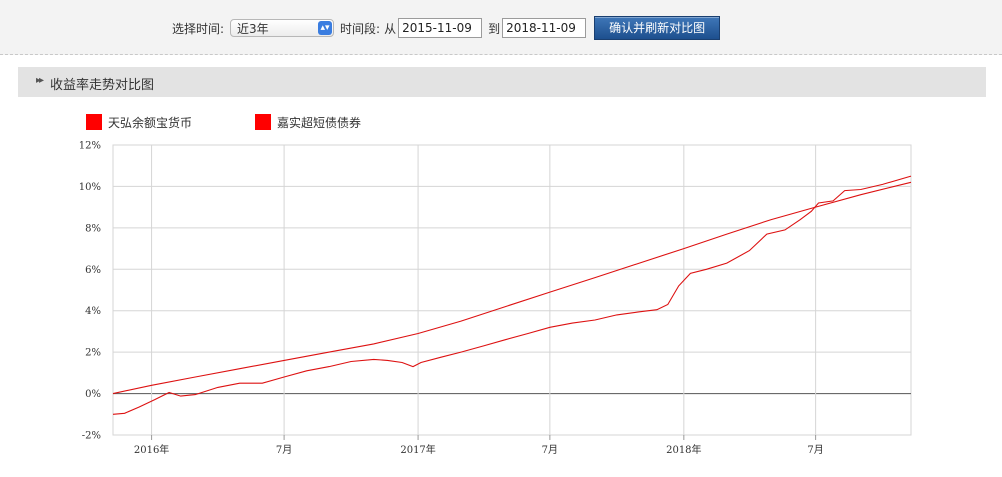  Describe the element at coordinates (151, 449) in the screenshot. I see `x-tick-label: 2016年` at that location.